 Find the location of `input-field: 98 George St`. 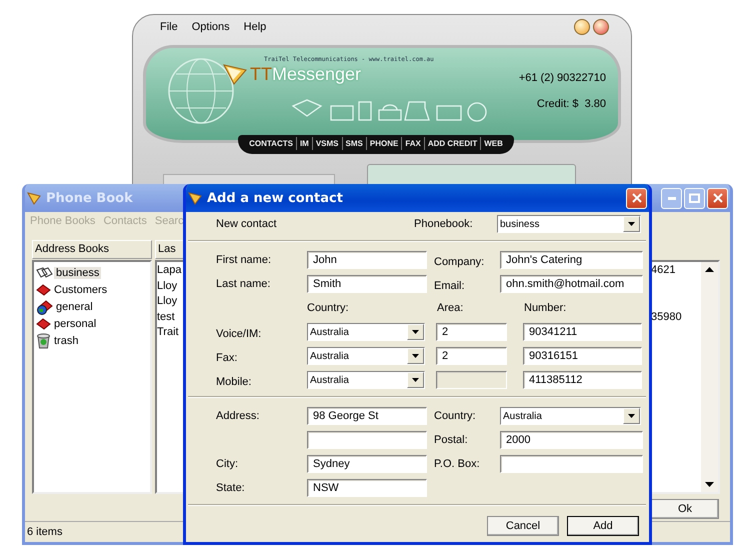

input-field: 98 George St is located at coordinates (367, 416).